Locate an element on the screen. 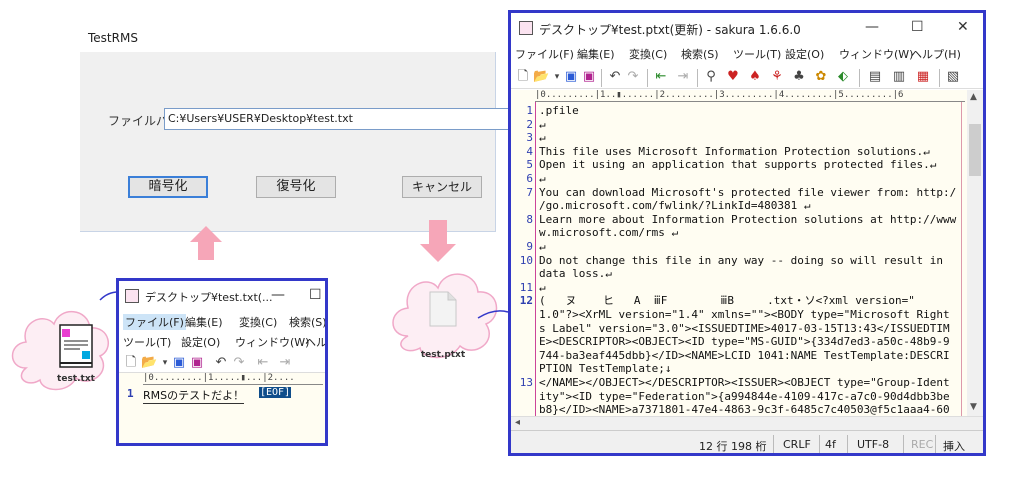 The height and width of the screenshot is (478, 1024). search-next-icon: ♠ is located at coordinates (755, 77).